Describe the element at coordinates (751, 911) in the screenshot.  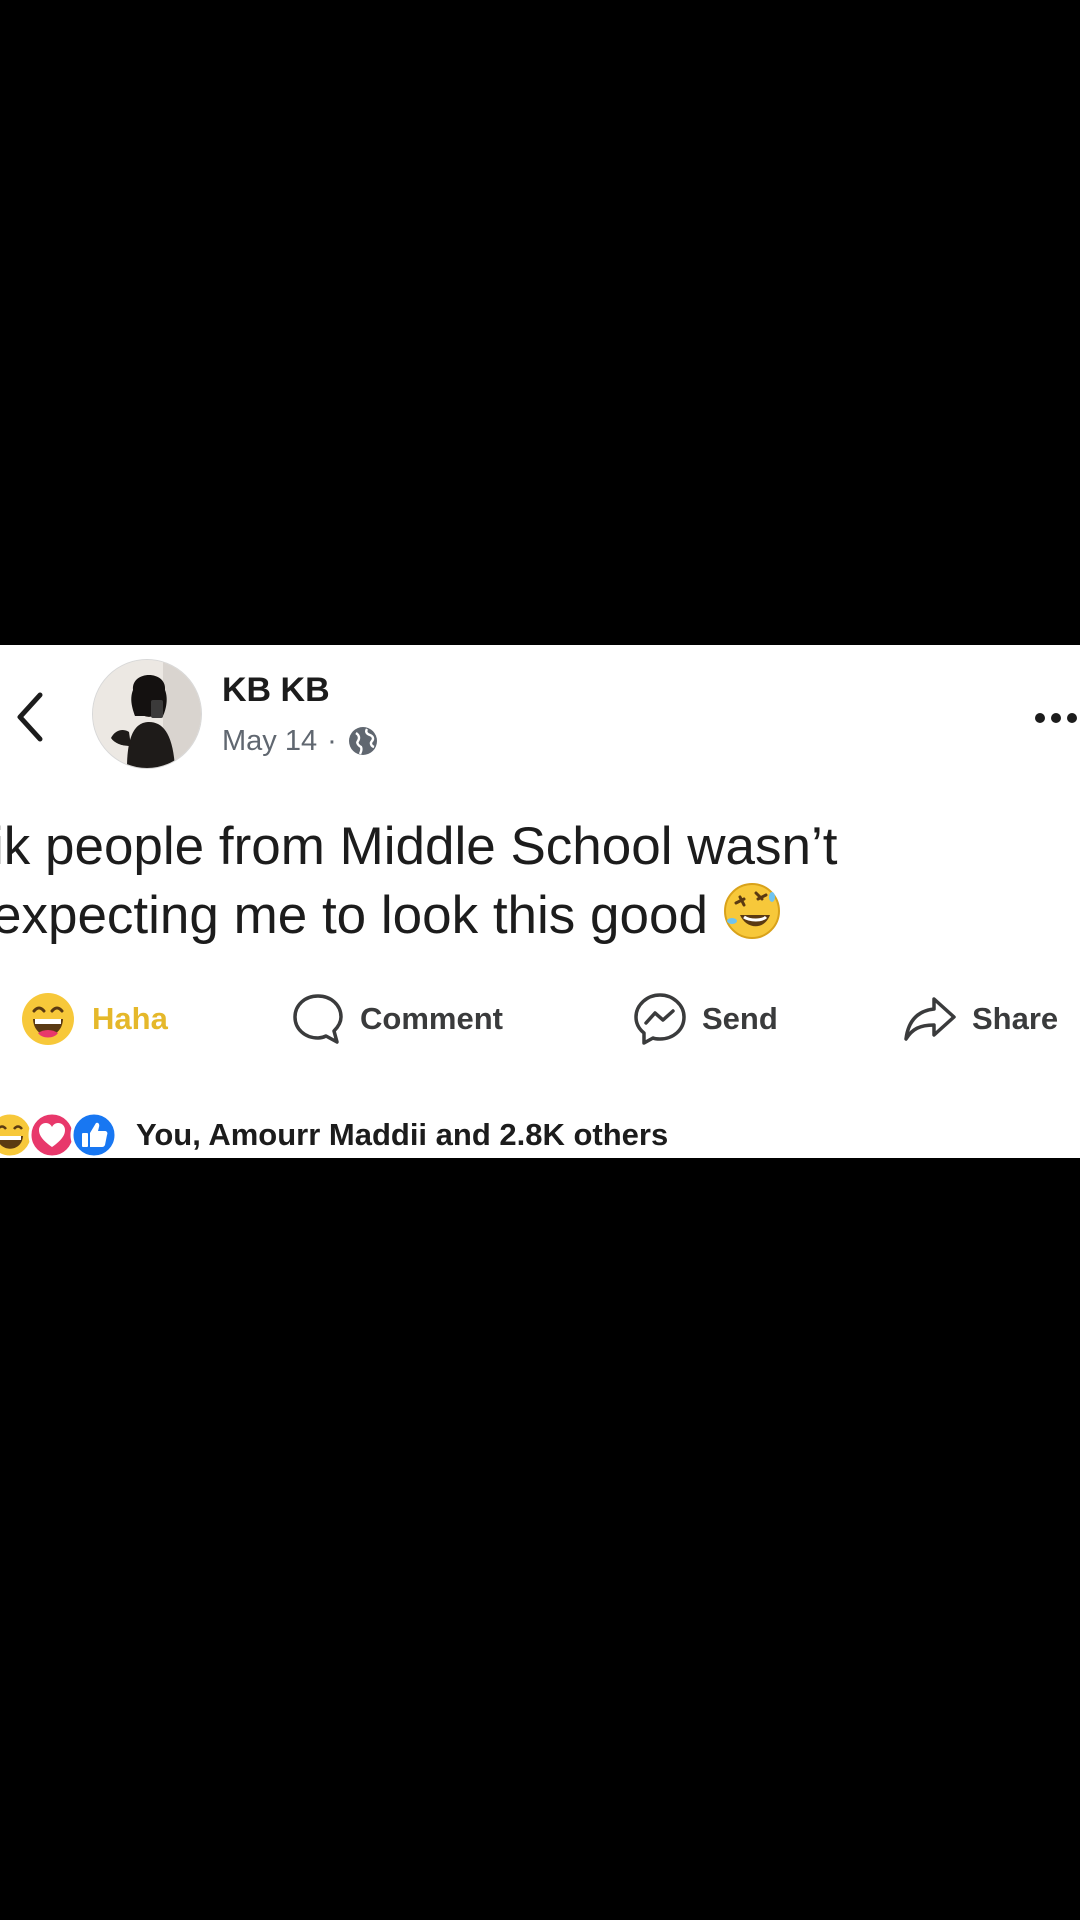
I see `rolling-laughing-emoji-icon` at that location.